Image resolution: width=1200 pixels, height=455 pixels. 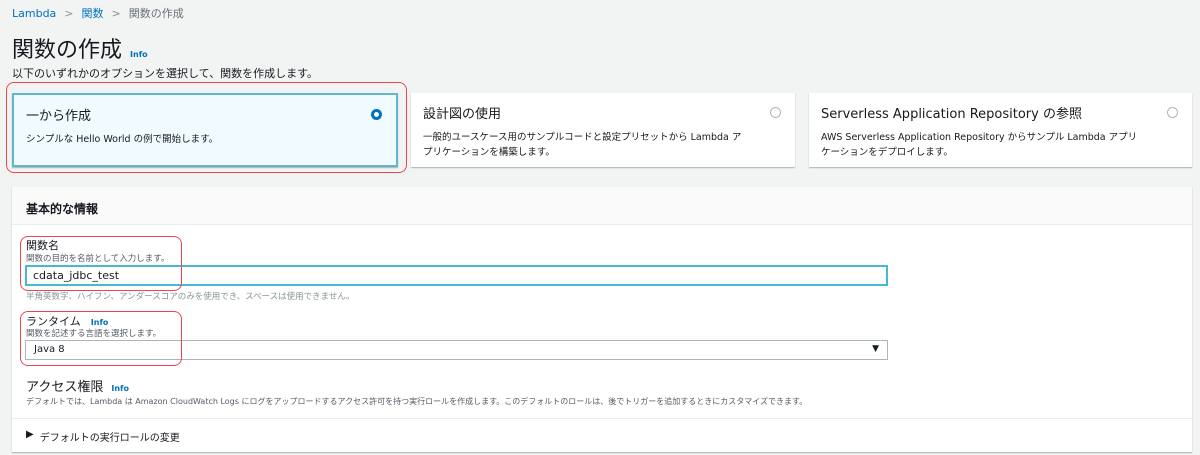 I want to click on page-title-row: 関数の作成 Info, so click(x=80, y=48).